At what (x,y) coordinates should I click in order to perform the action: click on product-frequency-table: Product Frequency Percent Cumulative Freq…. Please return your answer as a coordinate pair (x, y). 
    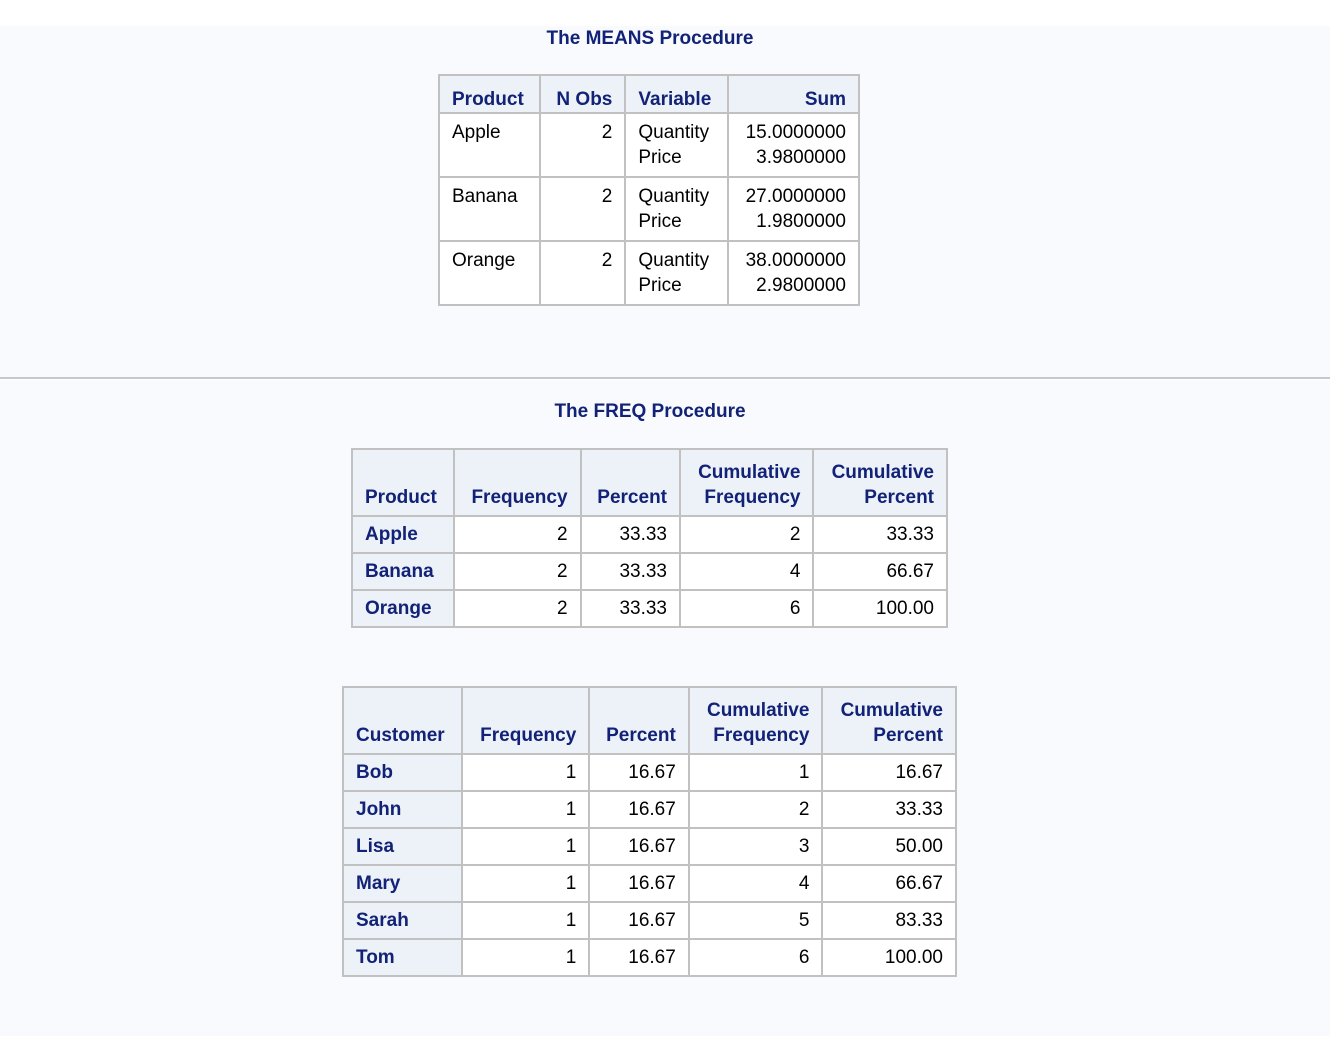
    Looking at the image, I should click on (649, 538).